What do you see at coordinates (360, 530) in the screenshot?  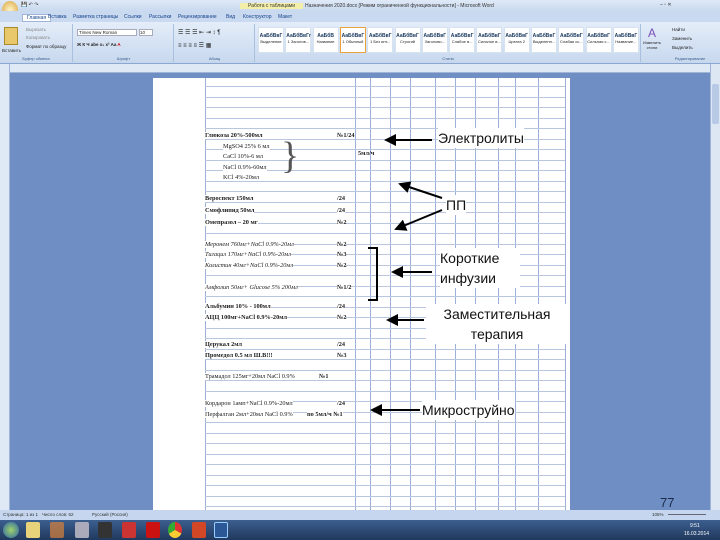 I see `taskbar: 9:51 16.03.2014` at bounding box center [360, 530].